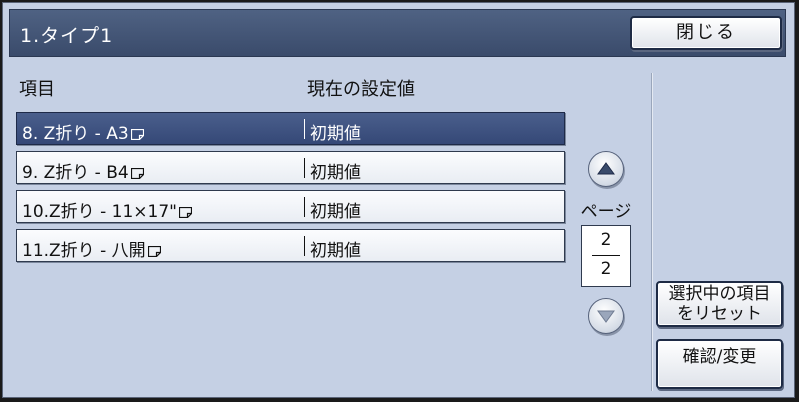 The width and height of the screenshot is (799, 402). What do you see at coordinates (290, 206) in the screenshot?
I see `list-row-10: 10.Z折り - 11×17" 初期値` at bounding box center [290, 206].